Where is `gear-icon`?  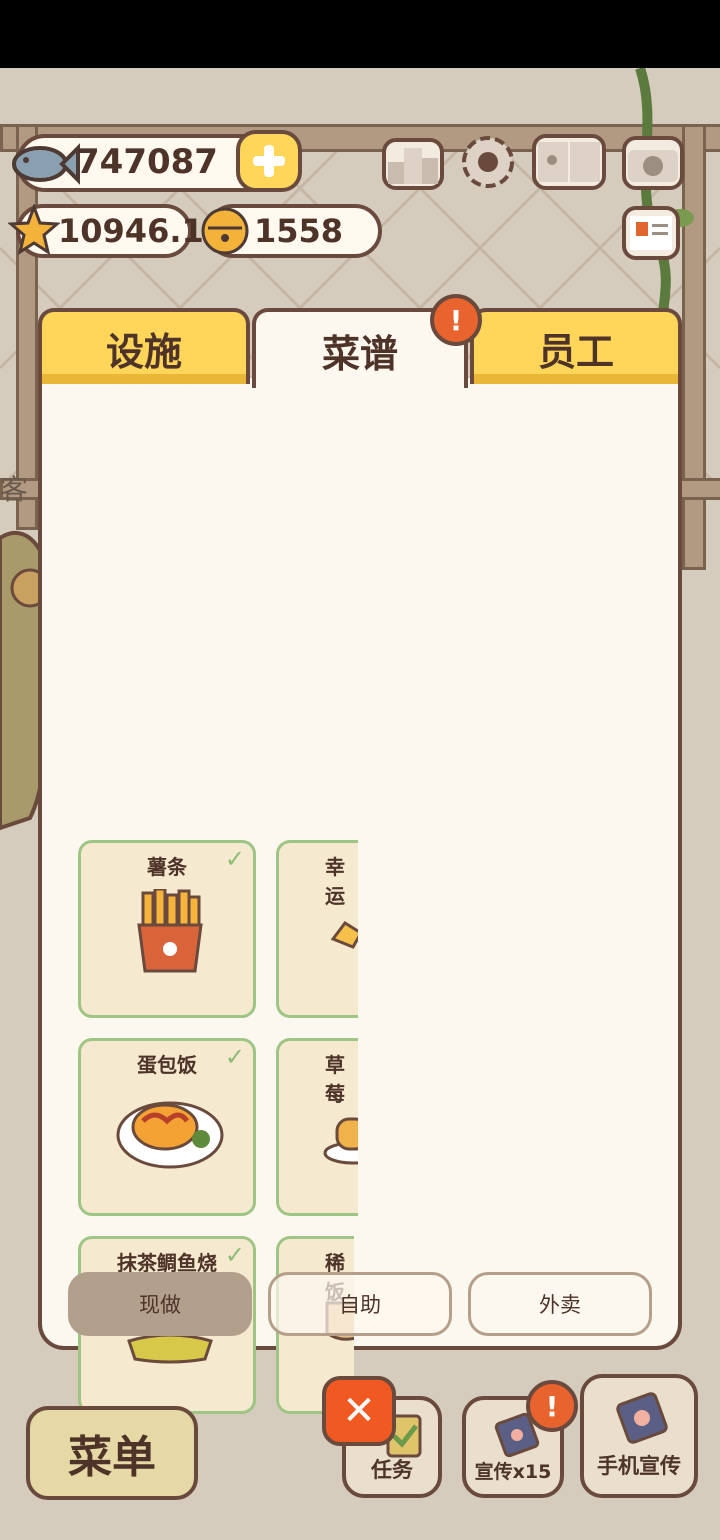
gear-icon is located at coordinates (488, 162).